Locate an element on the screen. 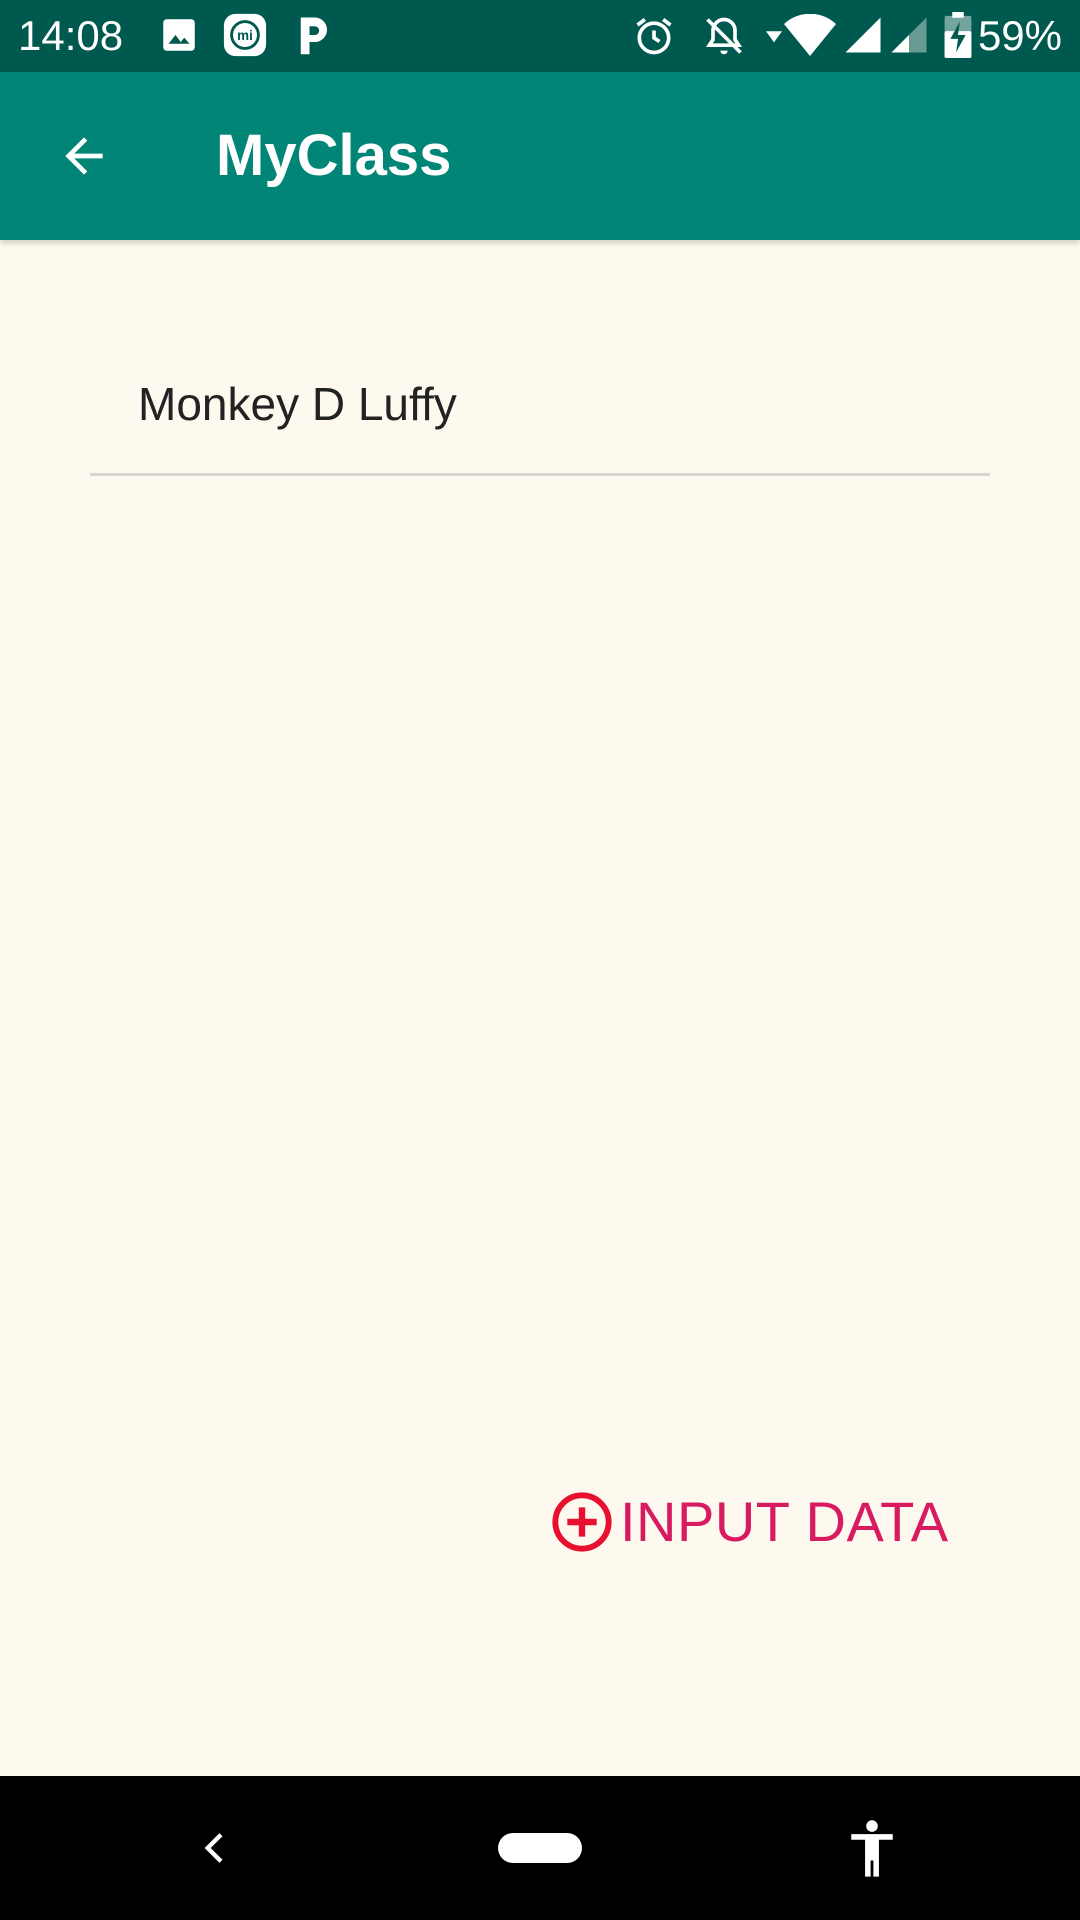  back-icon is located at coordinates (213, 1848).